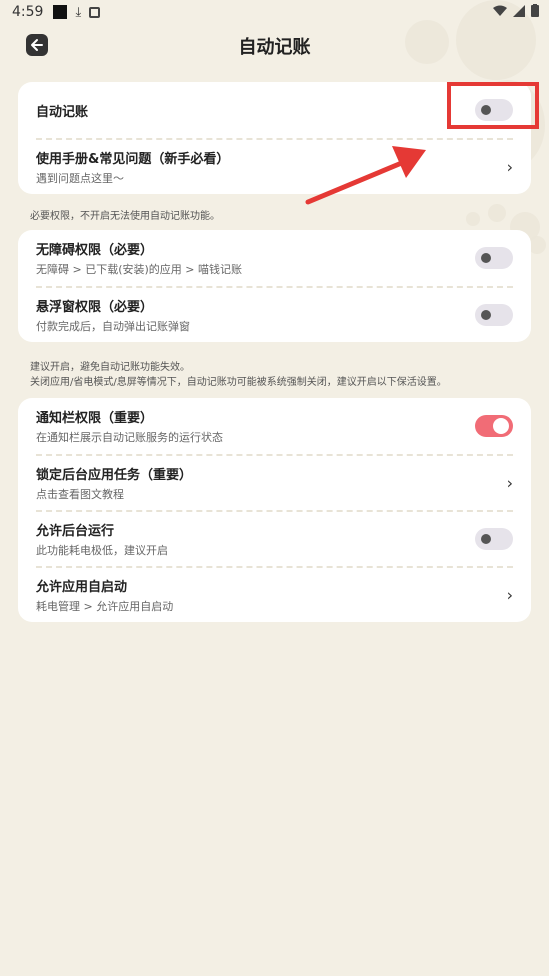 The height and width of the screenshot is (976, 549). What do you see at coordinates (274, 12) in the screenshot?
I see `status-bar: 4:59 ⤓` at bounding box center [274, 12].